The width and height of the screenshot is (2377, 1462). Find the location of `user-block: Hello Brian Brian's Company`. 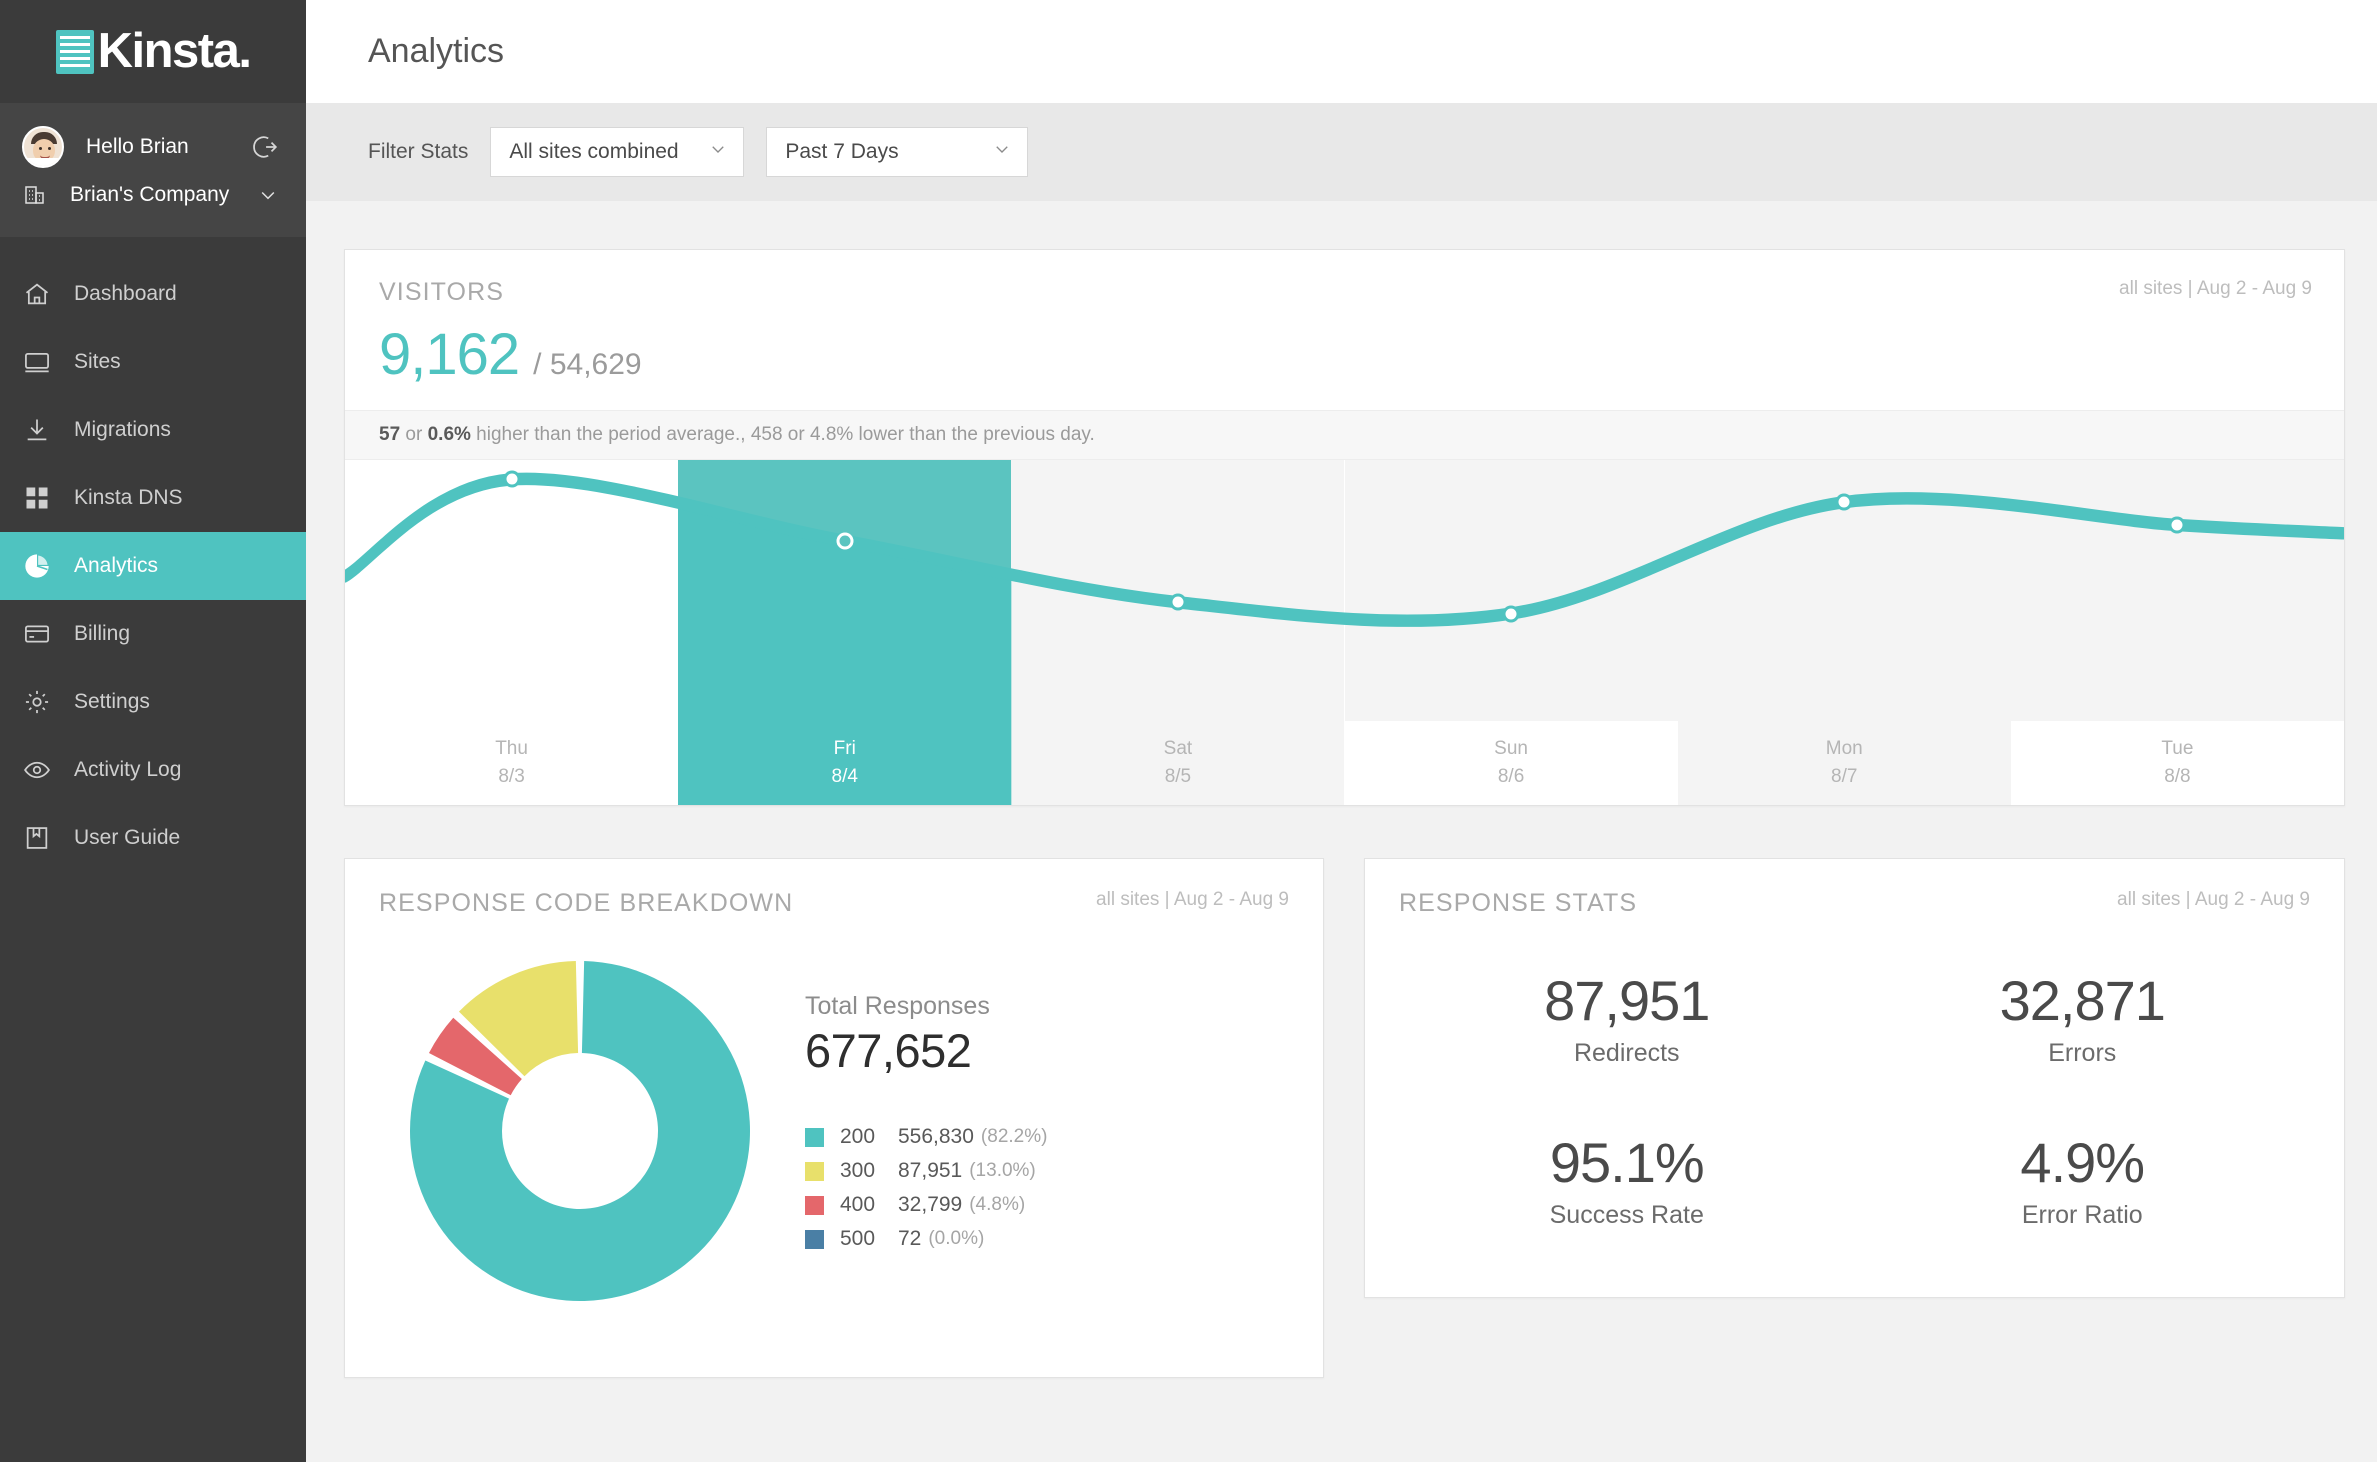

user-block: Hello Brian Brian's Company is located at coordinates (153, 170).